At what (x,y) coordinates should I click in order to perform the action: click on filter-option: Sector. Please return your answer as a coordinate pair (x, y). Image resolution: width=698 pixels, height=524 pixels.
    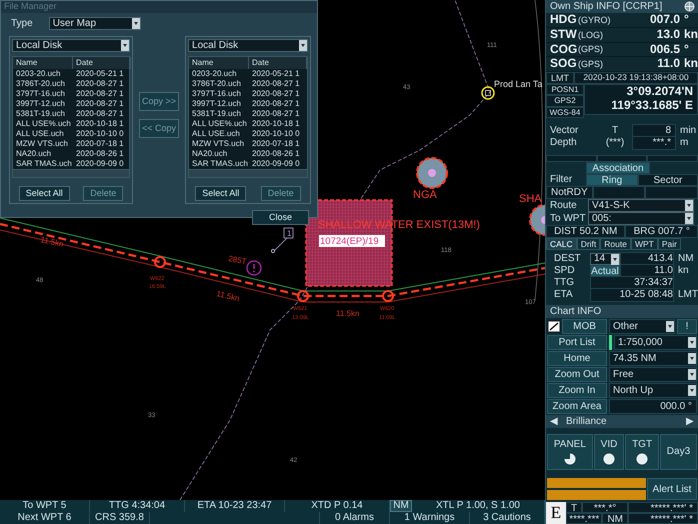
    Looking at the image, I should click on (668, 180).